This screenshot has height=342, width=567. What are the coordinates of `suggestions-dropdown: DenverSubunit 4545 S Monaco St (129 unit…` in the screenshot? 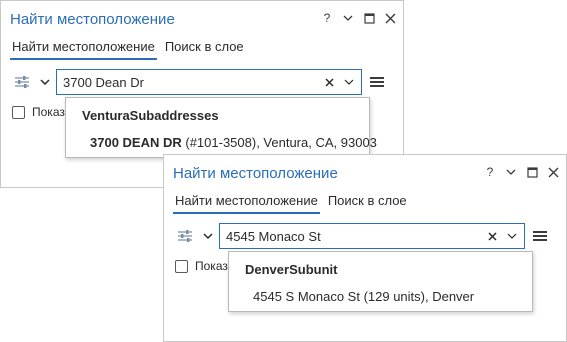 It's located at (380, 281).